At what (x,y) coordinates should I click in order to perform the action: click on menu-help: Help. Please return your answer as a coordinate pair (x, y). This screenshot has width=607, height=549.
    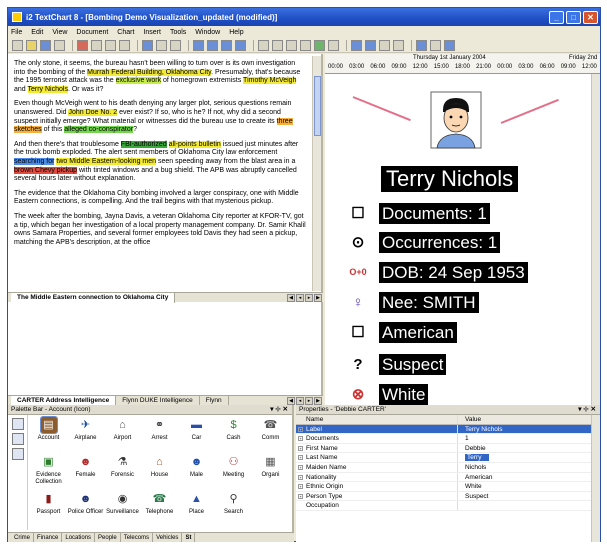
    Looking at the image, I should click on (236, 32).